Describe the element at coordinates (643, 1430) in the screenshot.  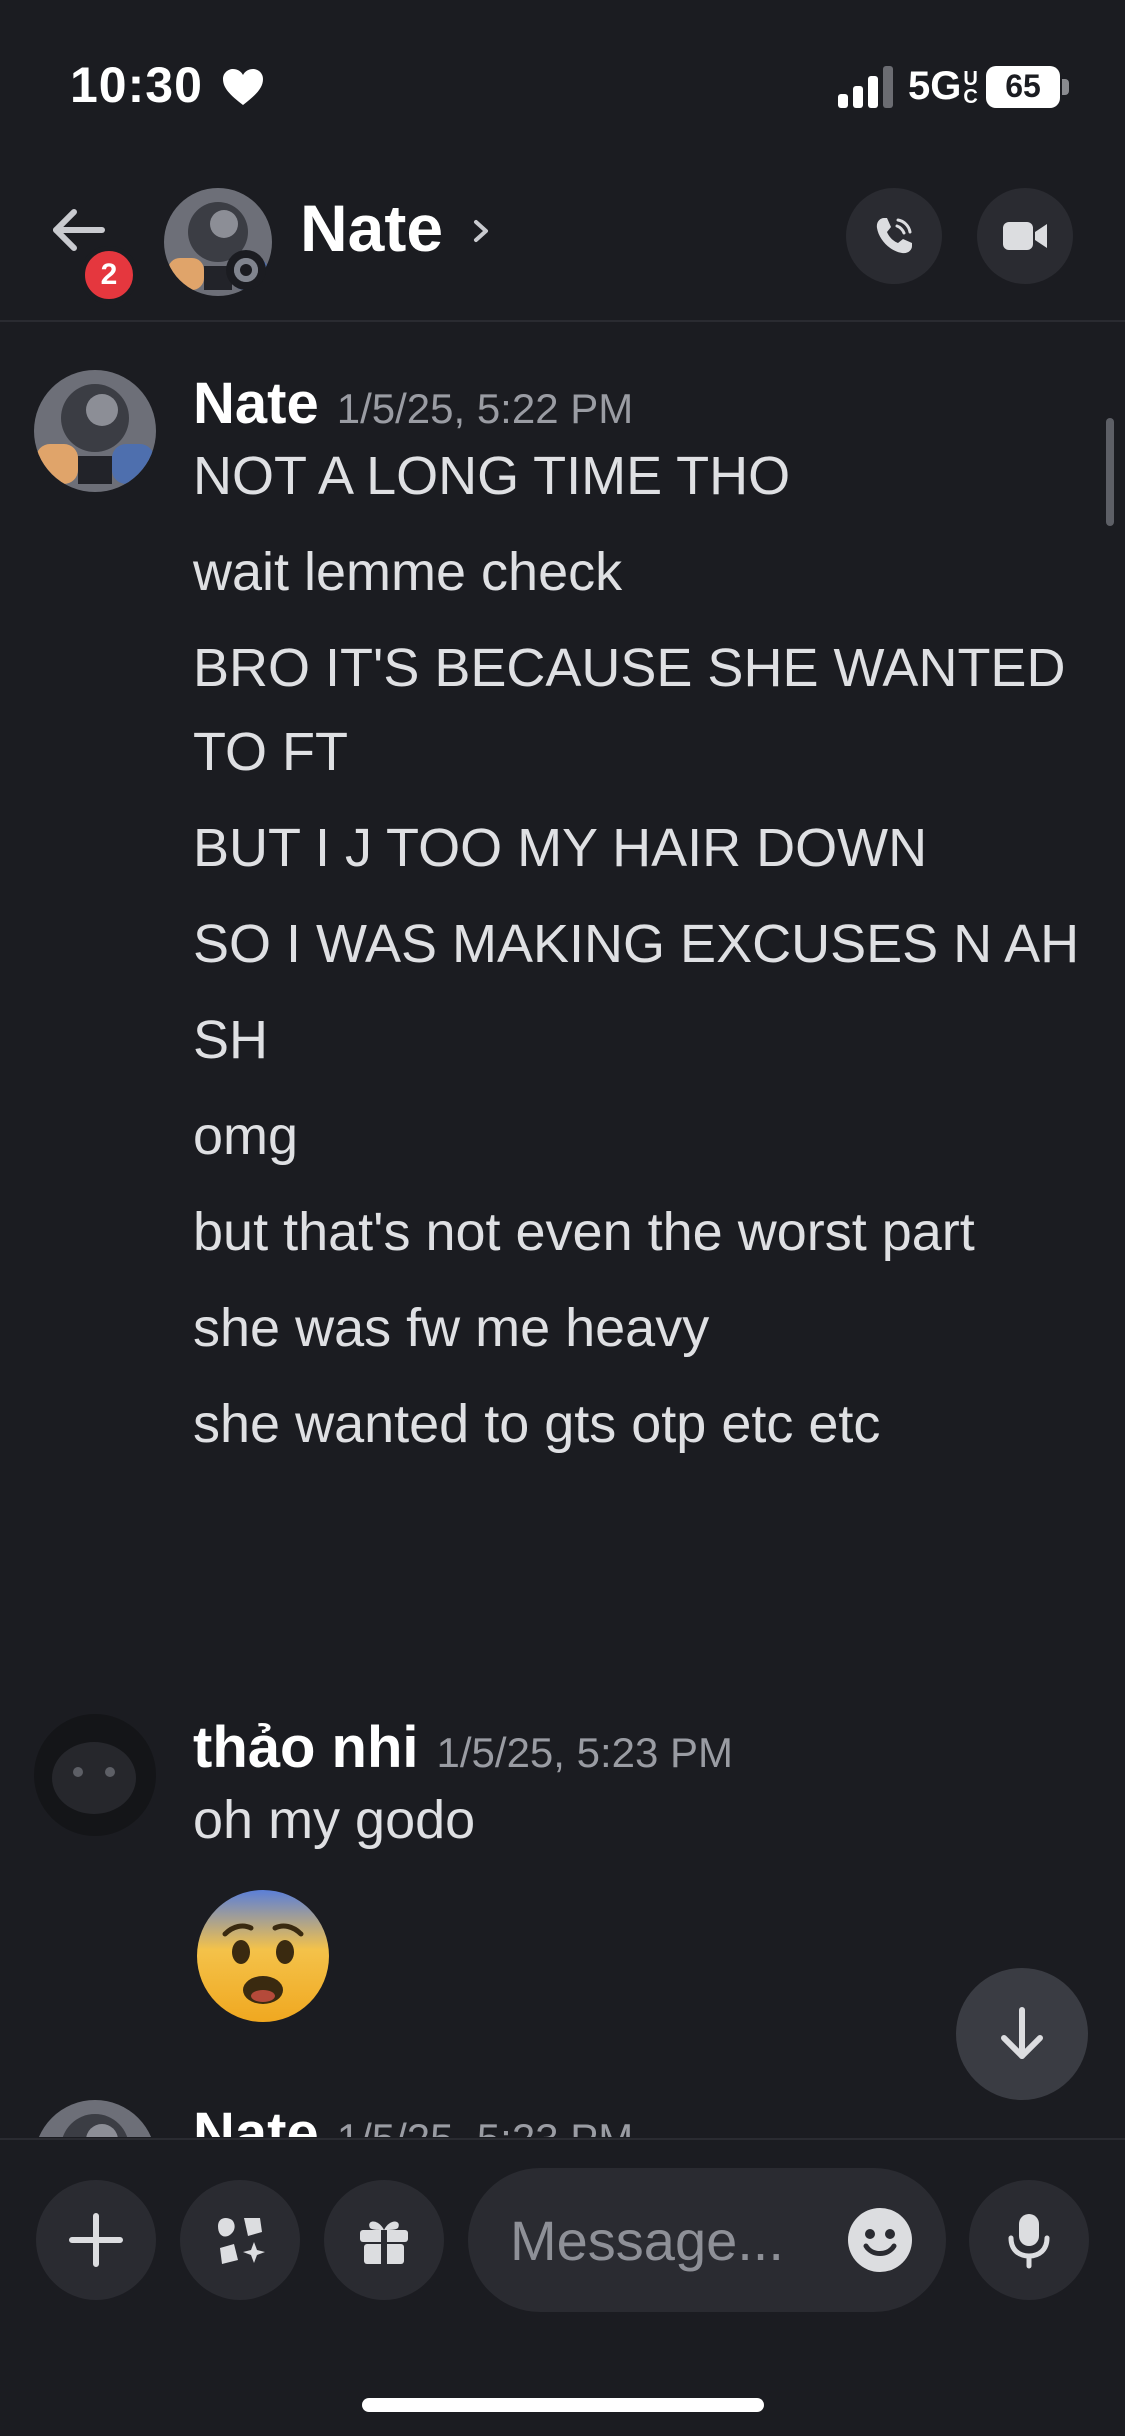
I see `message-text: she wanted to gts otp etc etc` at that location.